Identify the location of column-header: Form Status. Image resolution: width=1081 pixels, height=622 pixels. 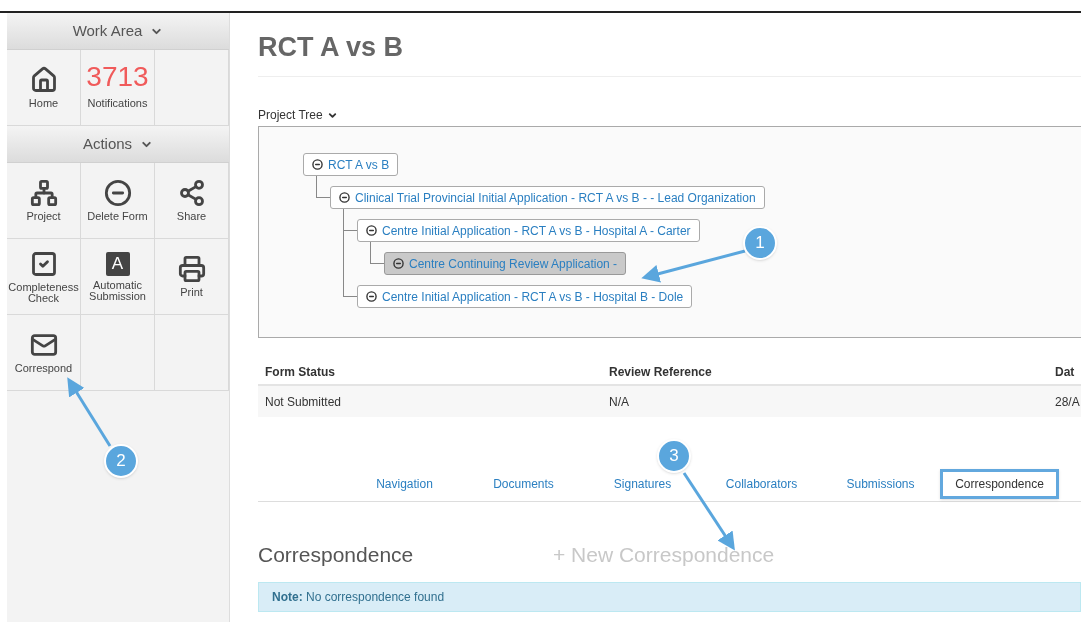
(300, 372).